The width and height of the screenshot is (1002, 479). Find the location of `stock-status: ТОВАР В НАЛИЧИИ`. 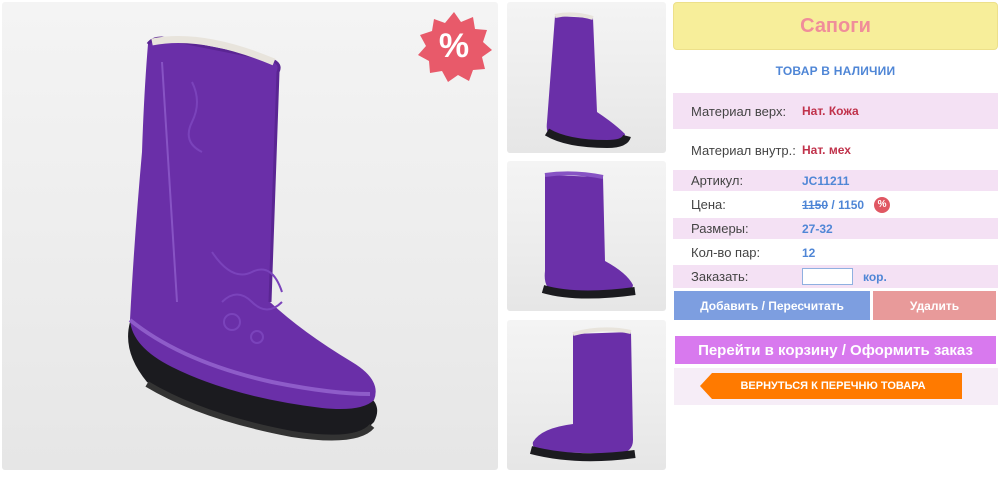

stock-status: ТОВАР В НАЛИЧИИ is located at coordinates (835, 71).